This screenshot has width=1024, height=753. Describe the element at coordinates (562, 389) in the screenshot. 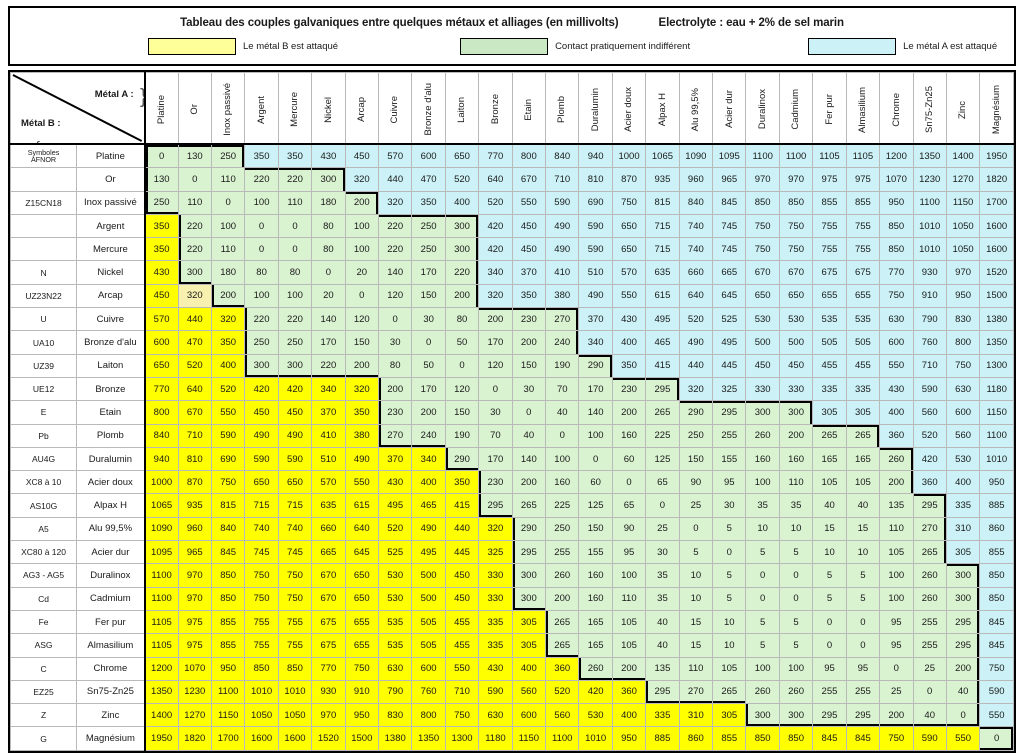

I see `matrix-cell: 70` at that location.